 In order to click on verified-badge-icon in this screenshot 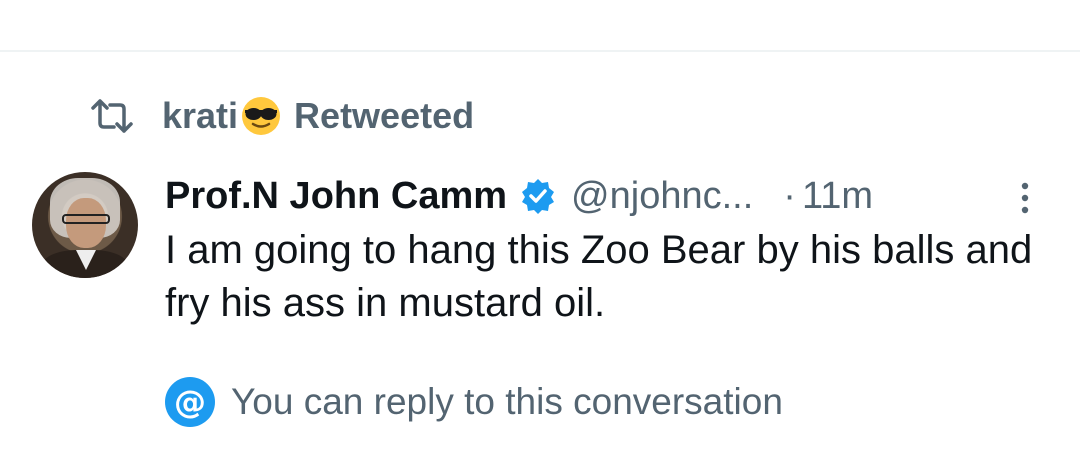, I will do `click(538, 196)`.